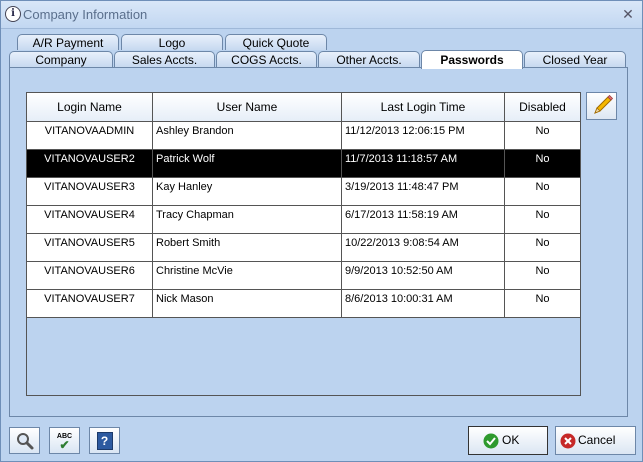  Describe the element at coordinates (542, 107) in the screenshot. I see `column-header-disabled: Disabled` at that location.